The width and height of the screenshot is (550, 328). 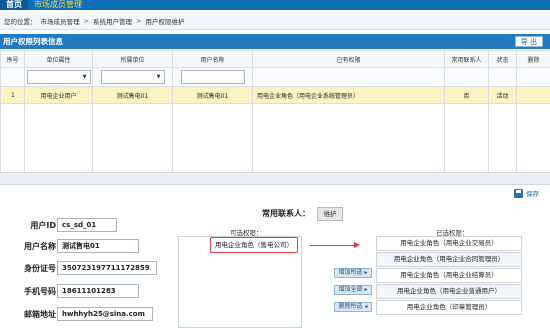 What do you see at coordinates (44, 291) in the screenshot?
I see `phone-label: 手机号码：` at bounding box center [44, 291].